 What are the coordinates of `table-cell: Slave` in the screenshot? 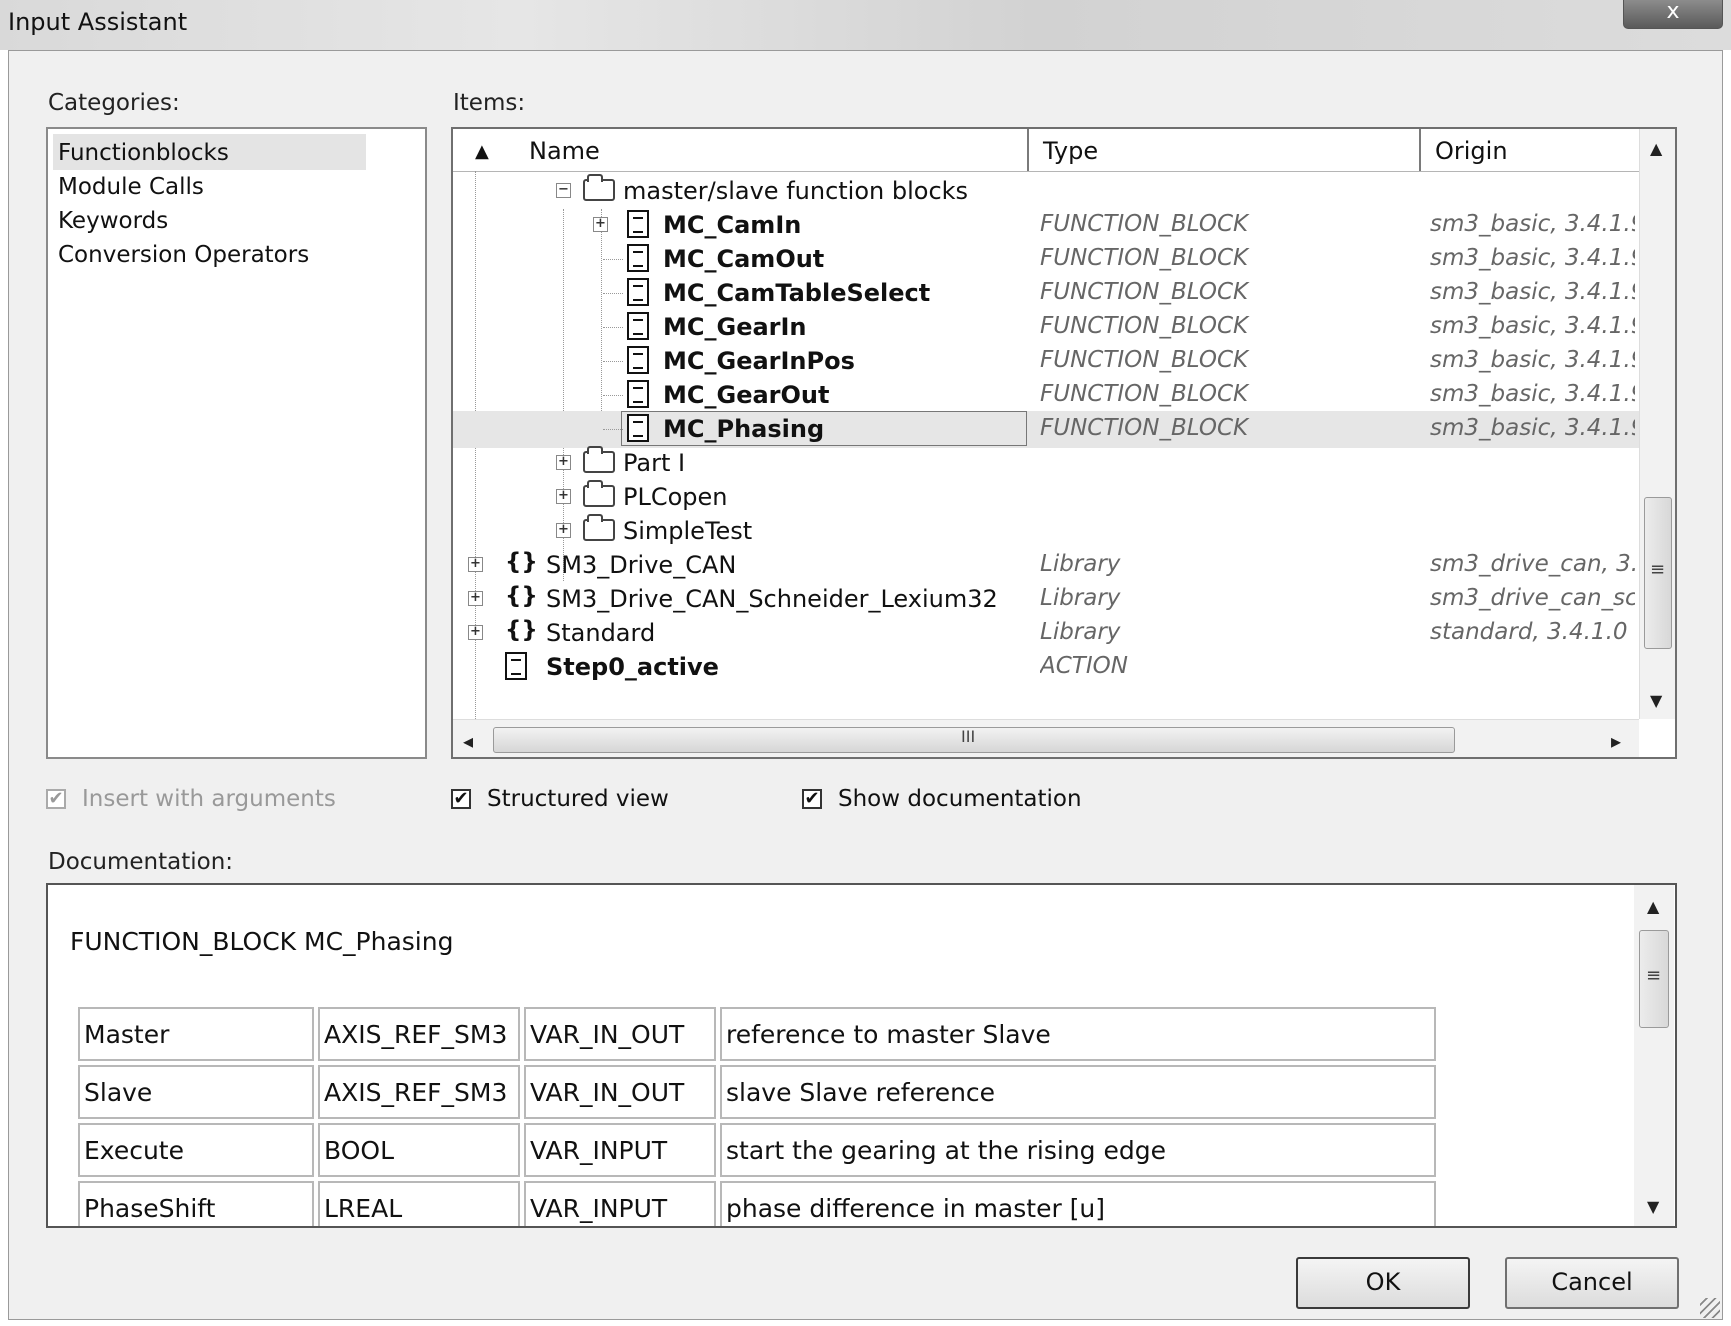 It's located at (196, 1092).